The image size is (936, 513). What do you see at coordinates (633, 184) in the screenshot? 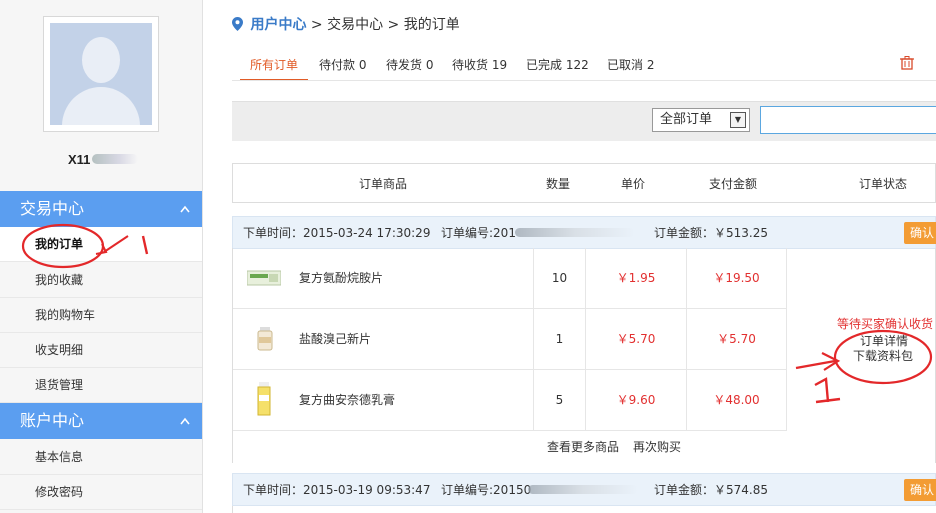
I see `header-unit-price: 单价` at bounding box center [633, 184].